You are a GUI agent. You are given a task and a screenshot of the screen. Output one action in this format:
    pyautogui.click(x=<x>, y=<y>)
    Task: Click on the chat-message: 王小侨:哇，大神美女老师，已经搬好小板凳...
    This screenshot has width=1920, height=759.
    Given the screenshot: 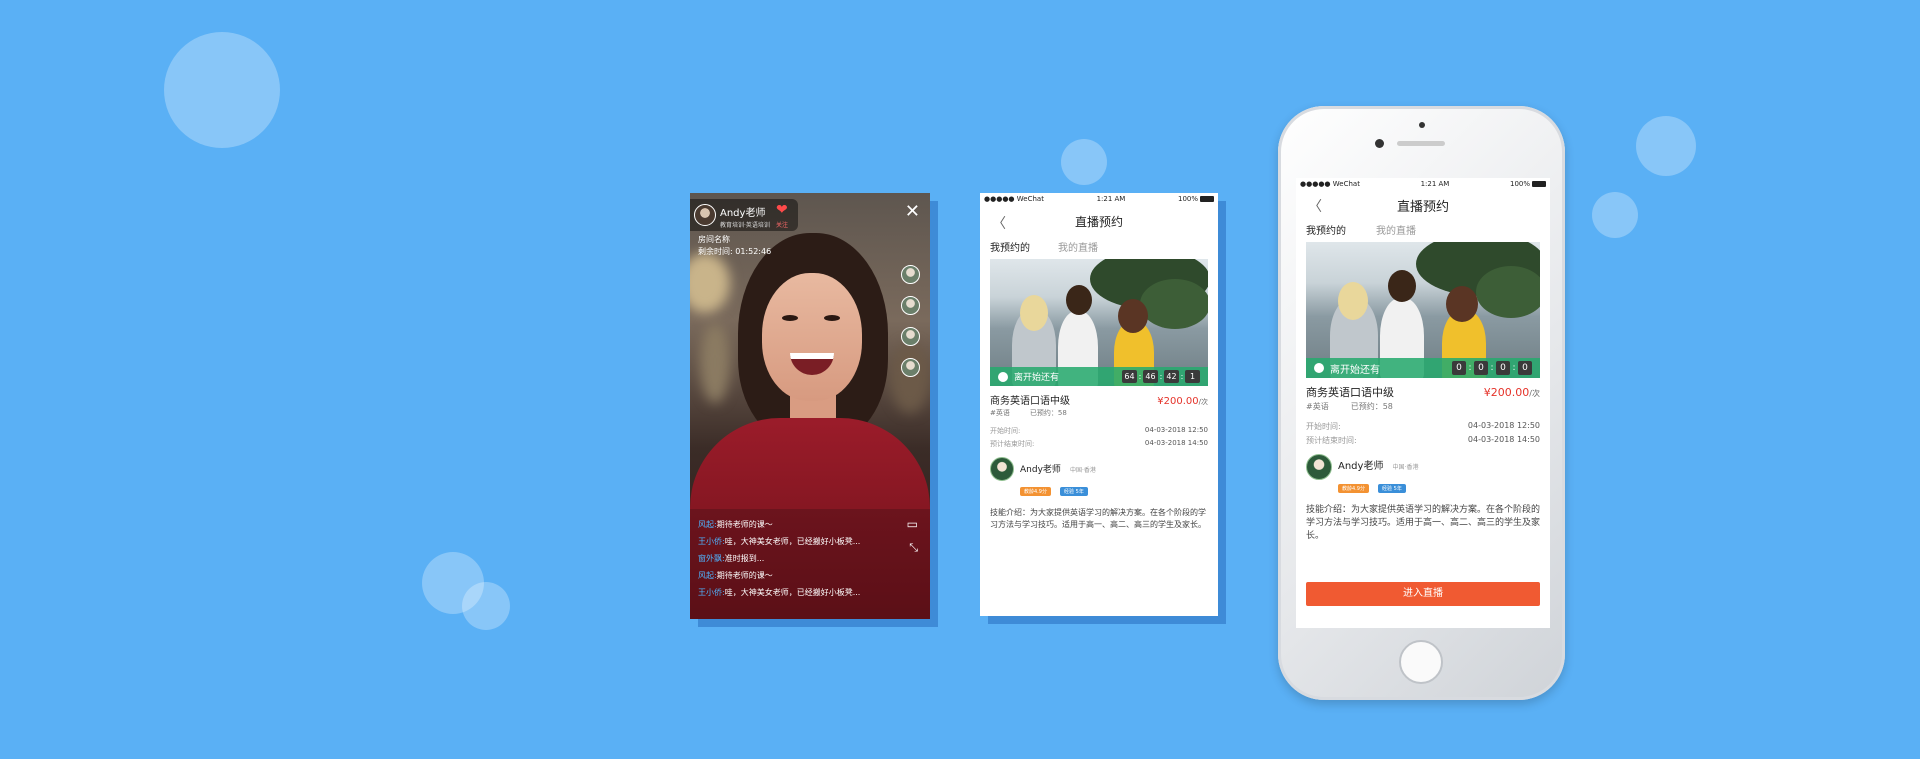 What is the action you would take?
    pyautogui.click(x=779, y=541)
    